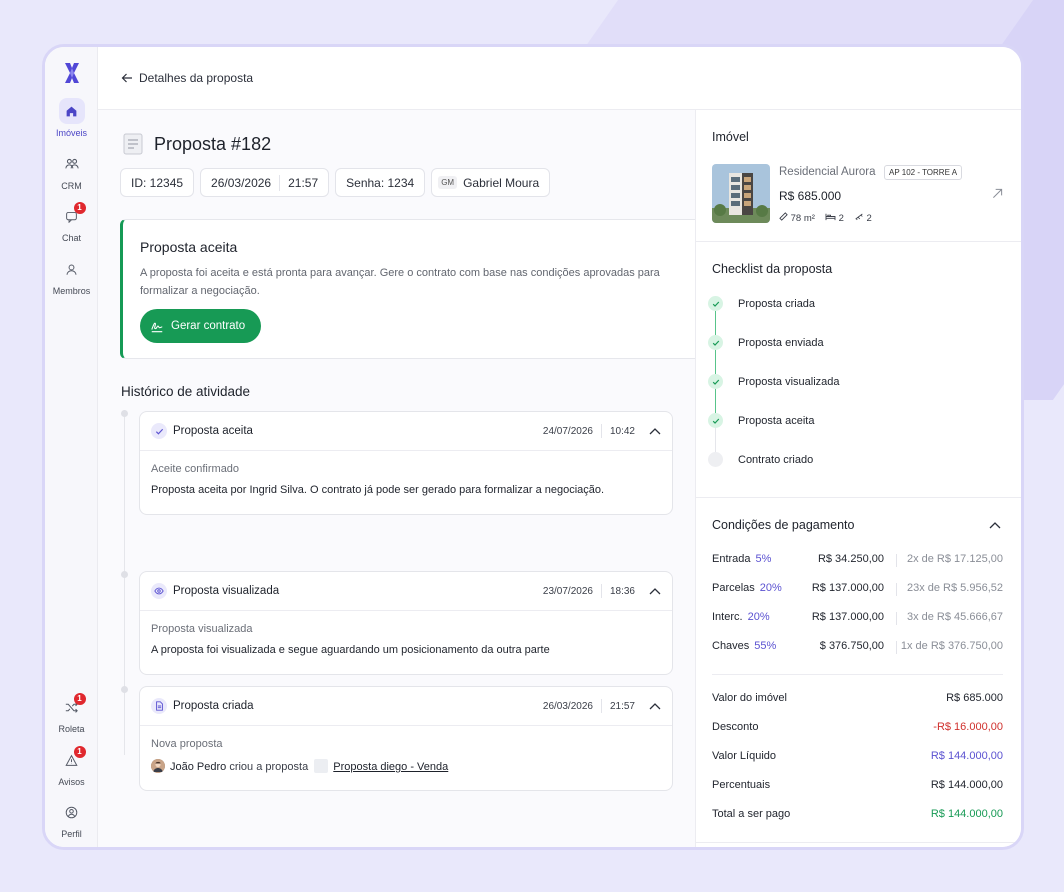  What do you see at coordinates (71, 819) in the screenshot?
I see `sidebar-item-perfil: Perfil` at bounding box center [71, 819].